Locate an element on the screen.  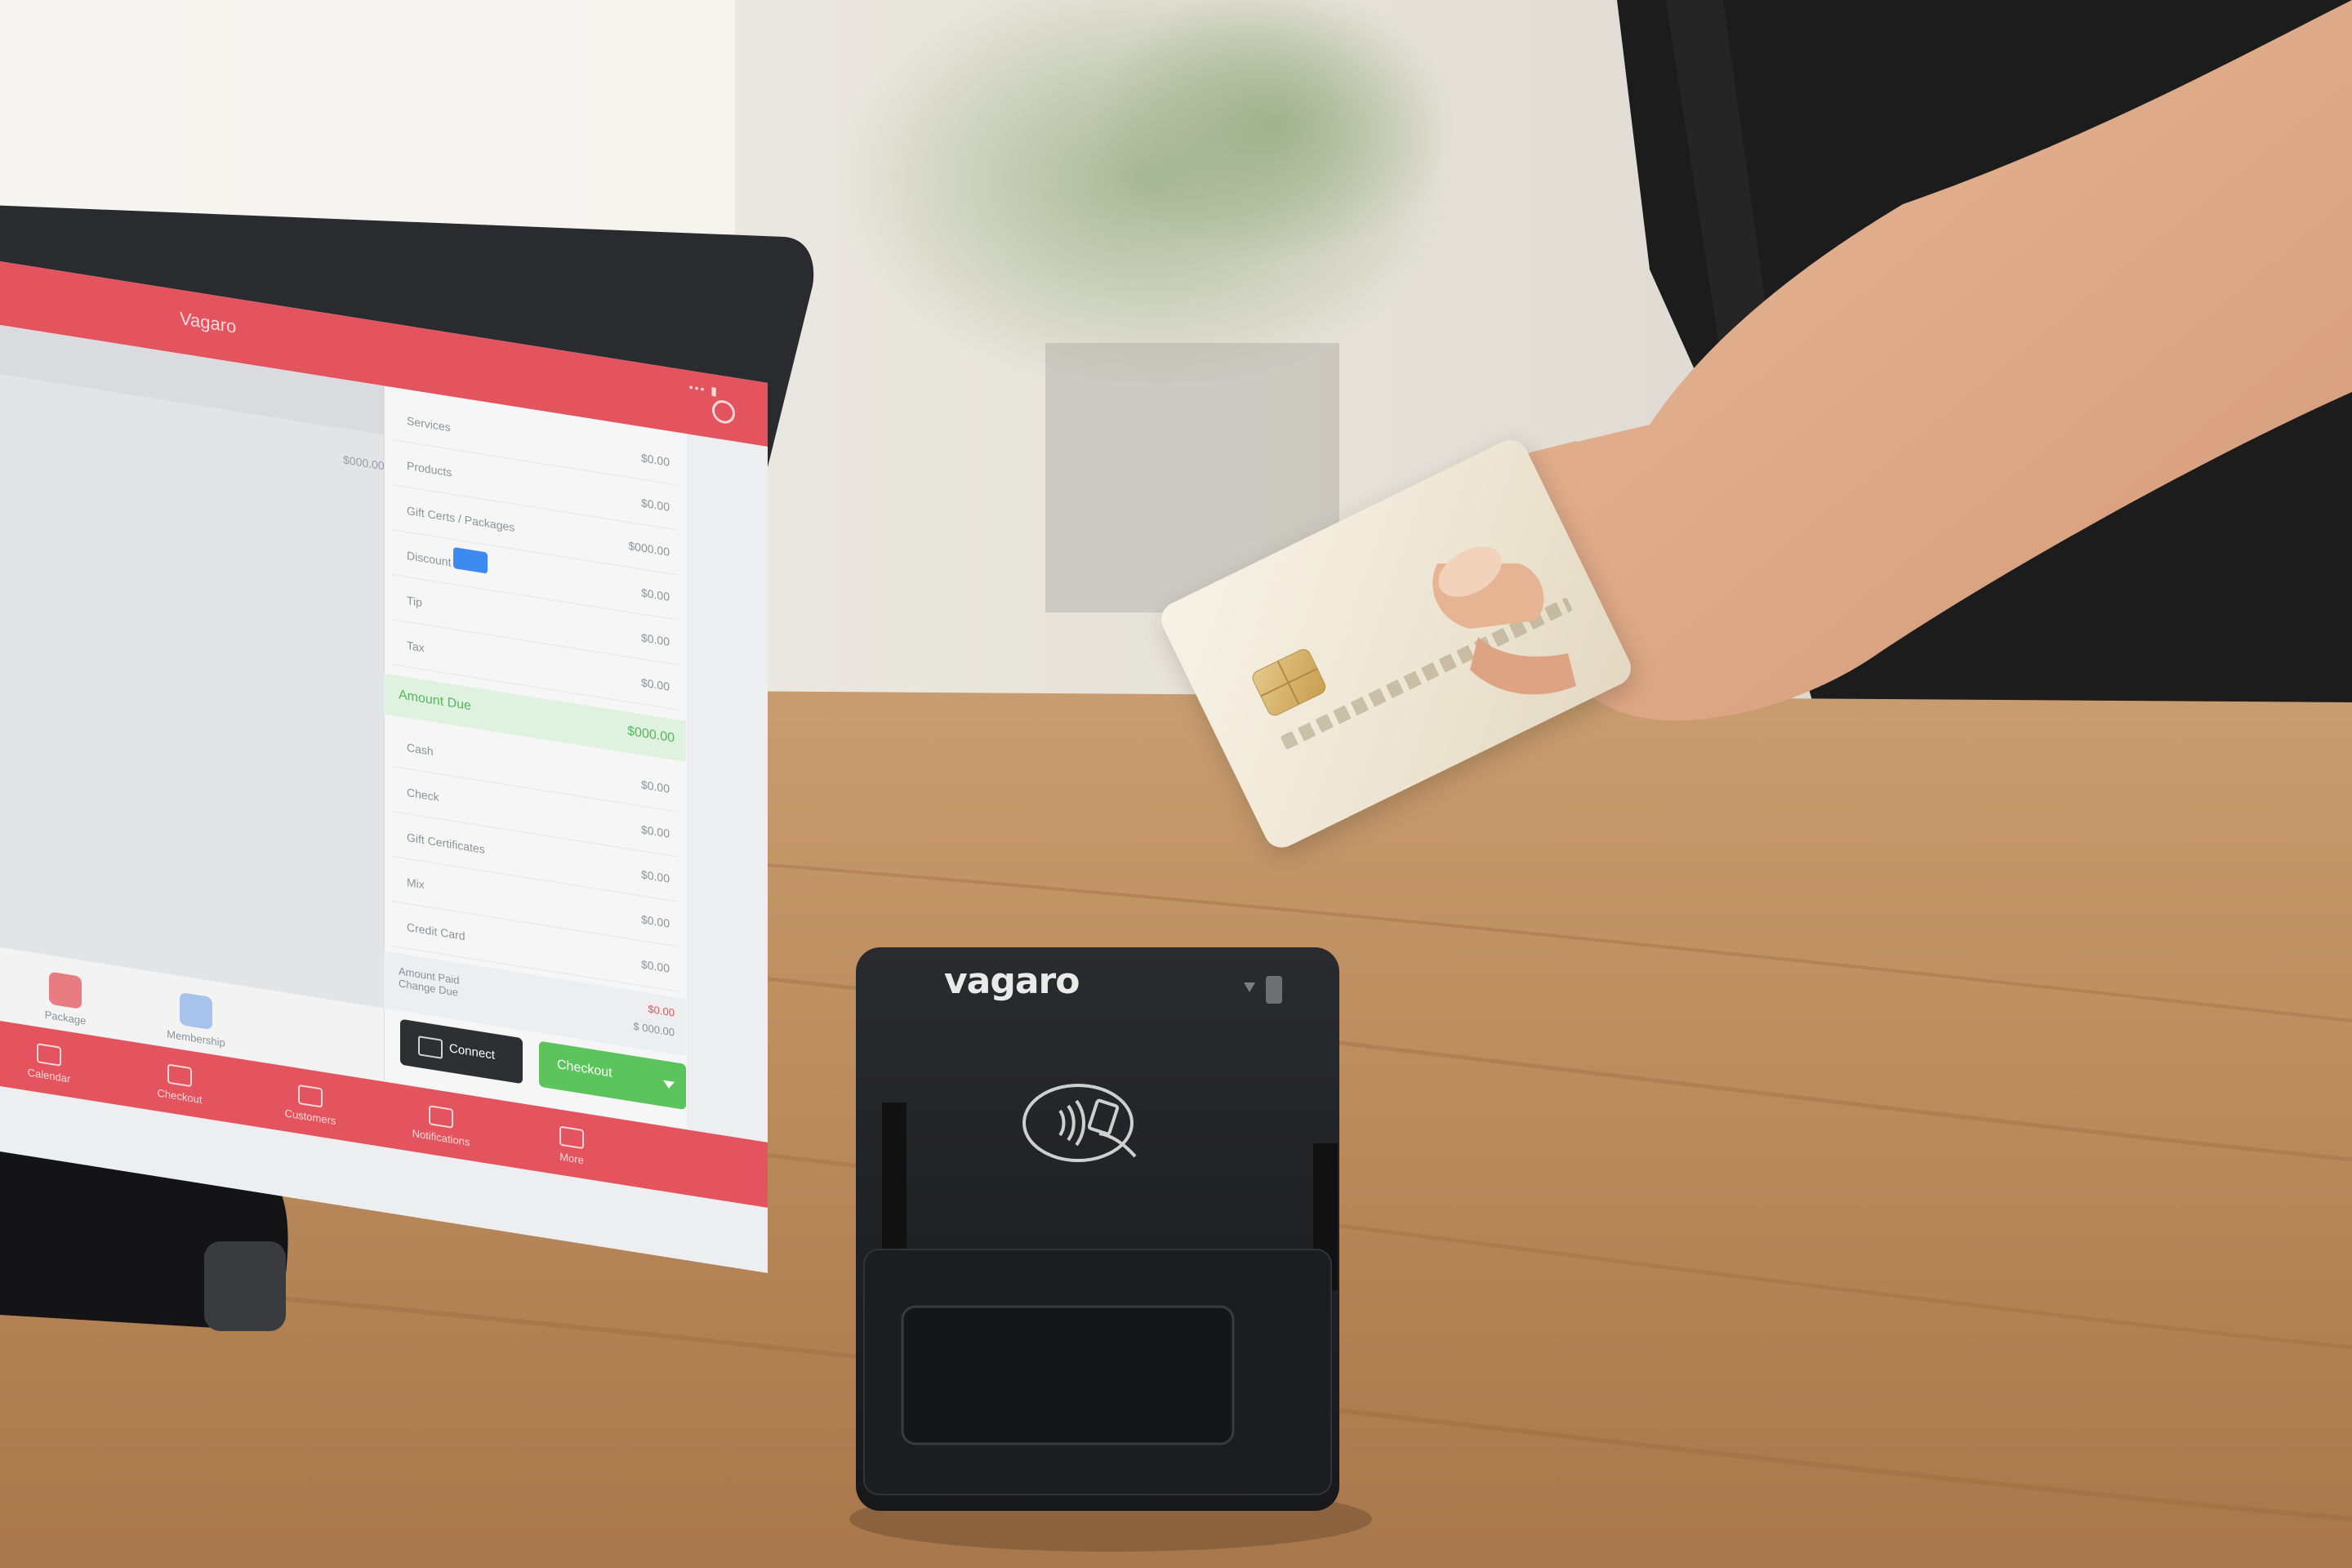
contactless-payment-icon is located at coordinates (1079, 1123).